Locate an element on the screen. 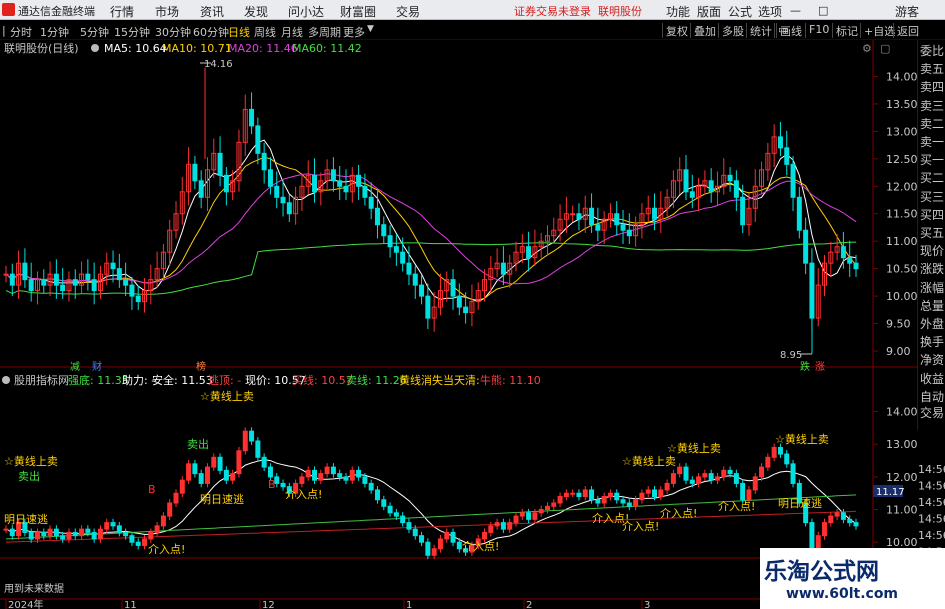 The width and height of the screenshot is (945, 609). stats-button: 统计 is located at coordinates (760, 30).